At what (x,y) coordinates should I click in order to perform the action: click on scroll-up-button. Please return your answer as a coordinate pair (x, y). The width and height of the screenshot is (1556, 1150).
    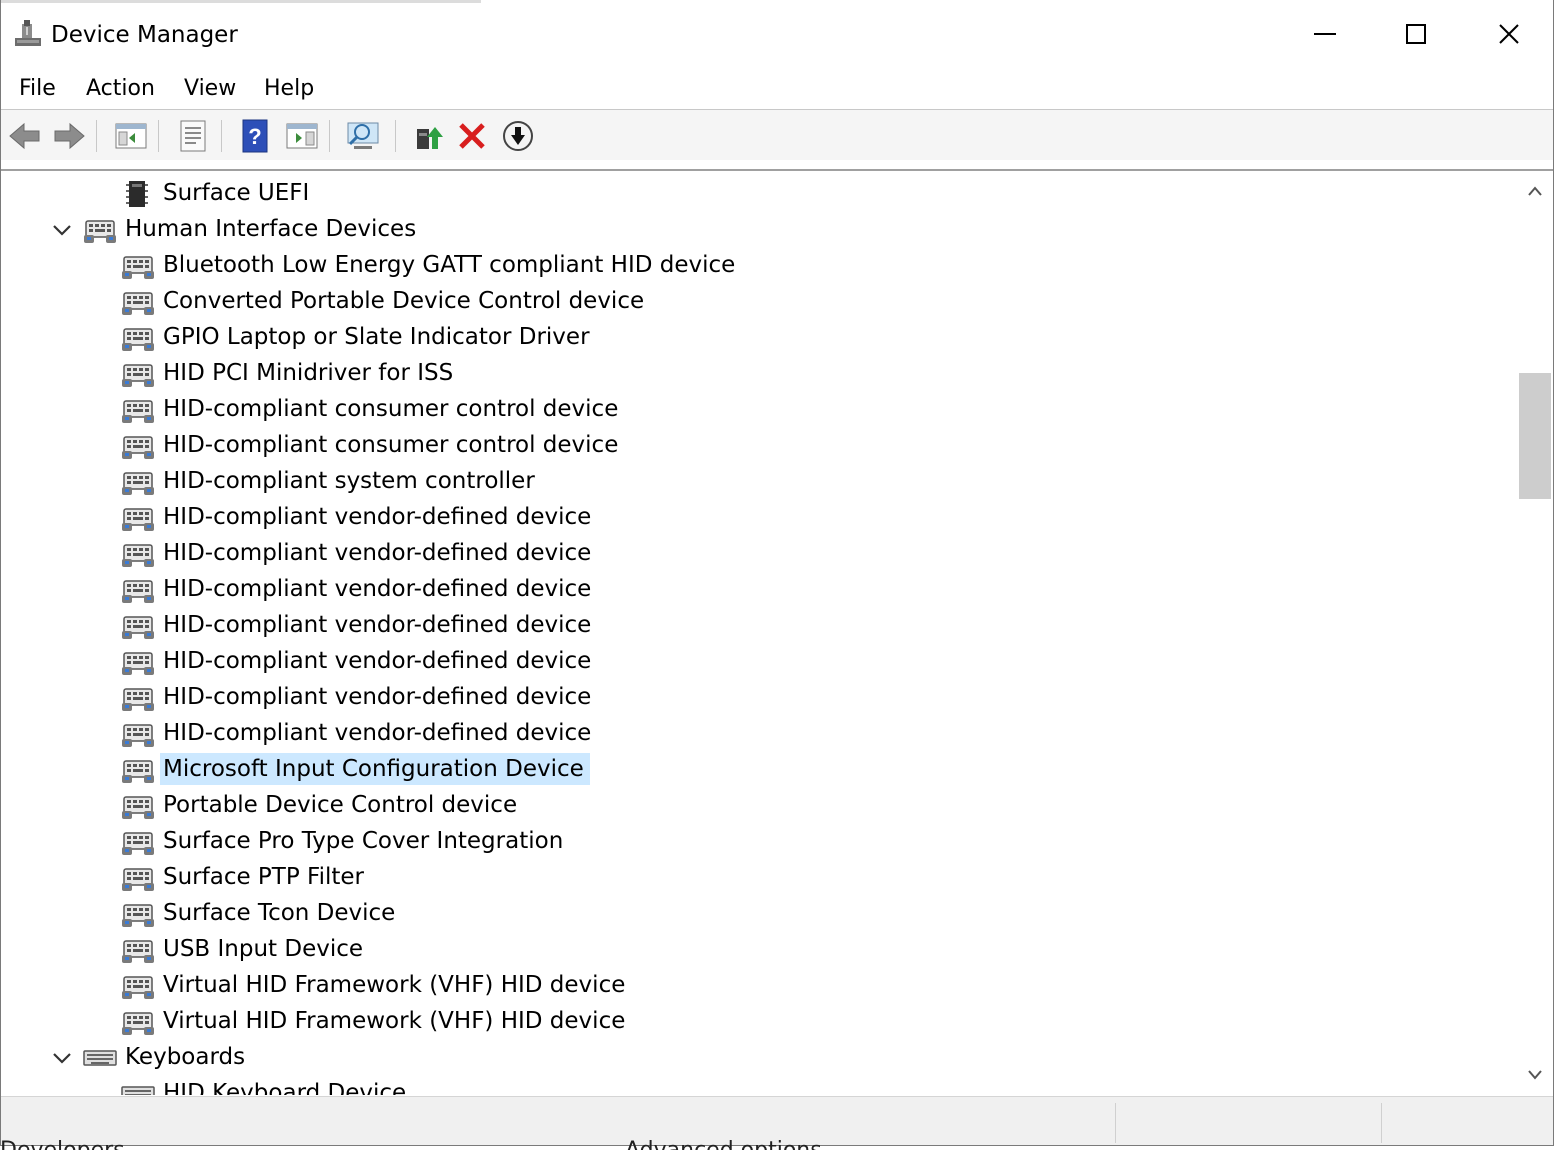
    Looking at the image, I should click on (1535, 191).